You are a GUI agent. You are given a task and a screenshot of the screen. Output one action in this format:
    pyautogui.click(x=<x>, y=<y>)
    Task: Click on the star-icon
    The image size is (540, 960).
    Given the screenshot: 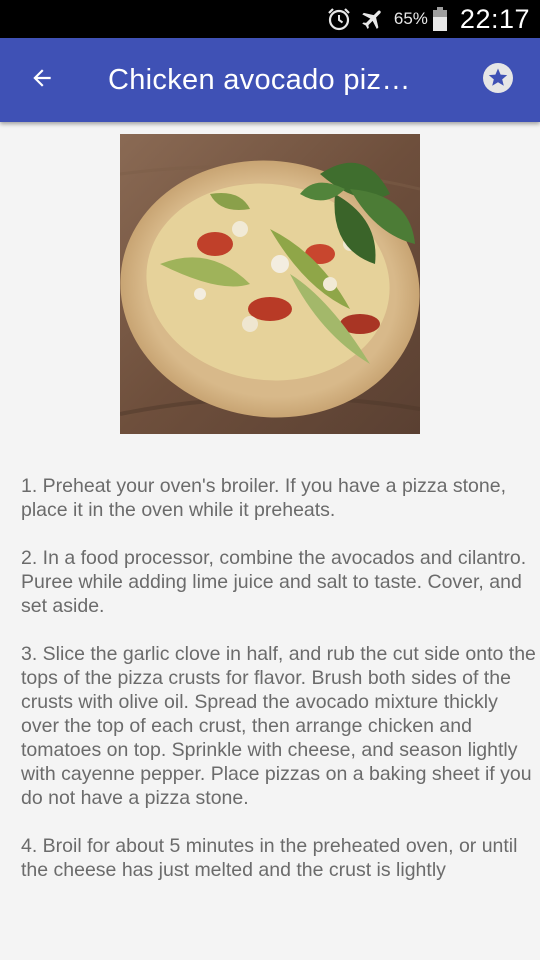 What is the action you would take?
    pyautogui.click(x=498, y=80)
    